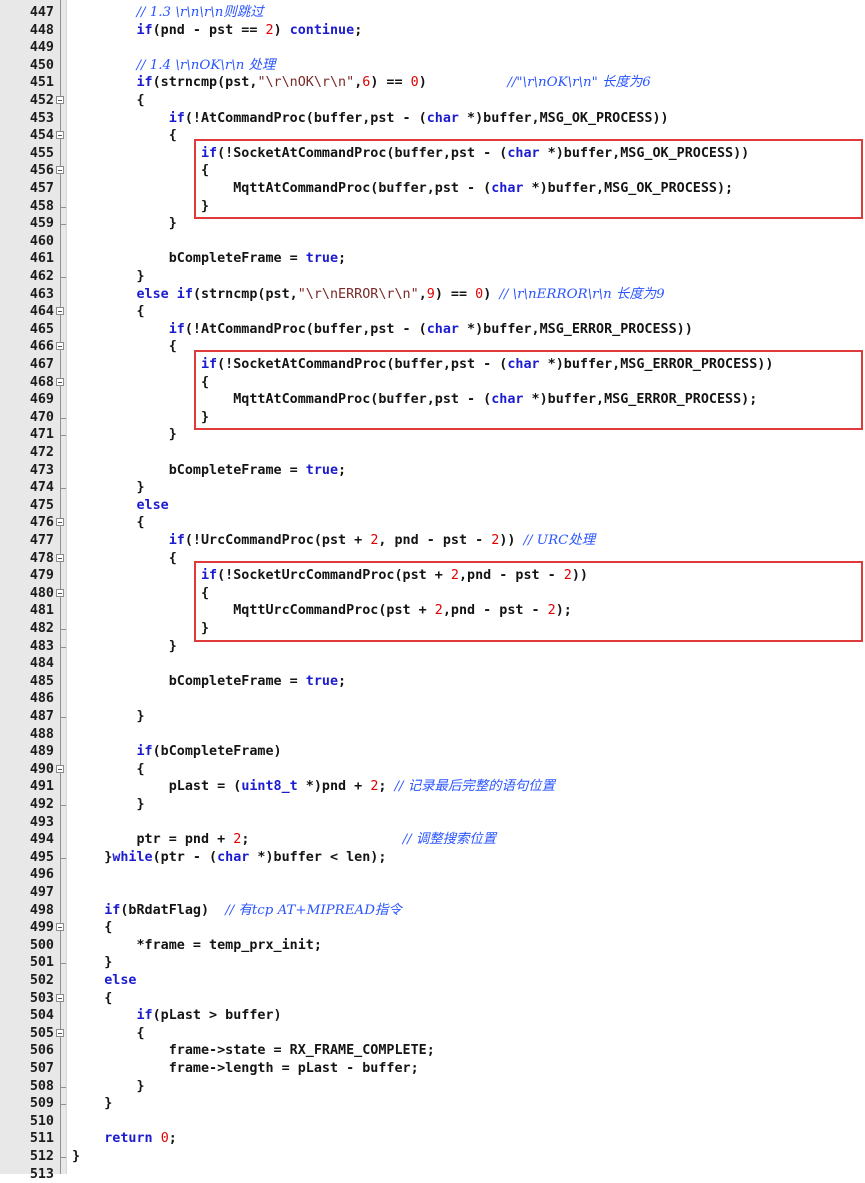 The height and width of the screenshot is (1183, 865). What do you see at coordinates (432, 664) in the screenshot?
I see `code-line: 484` at bounding box center [432, 664].